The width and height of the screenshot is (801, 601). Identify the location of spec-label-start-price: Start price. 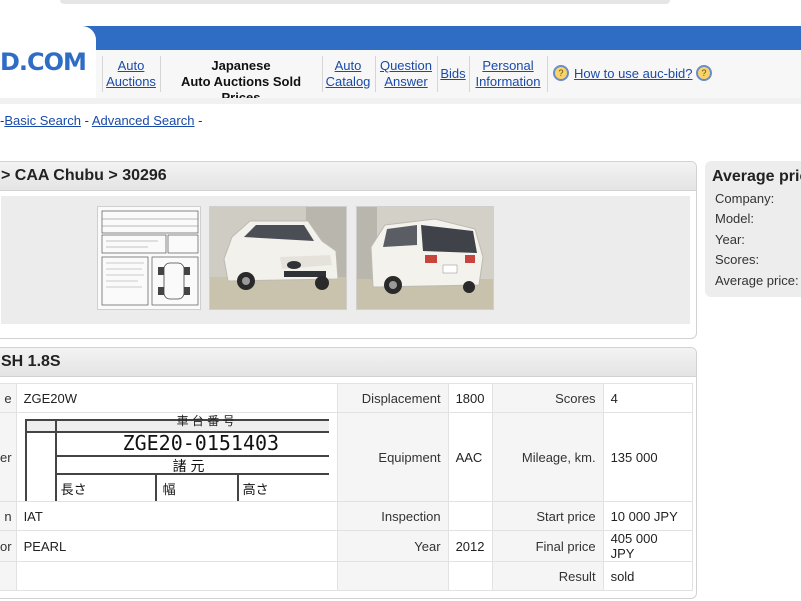
(547, 516).